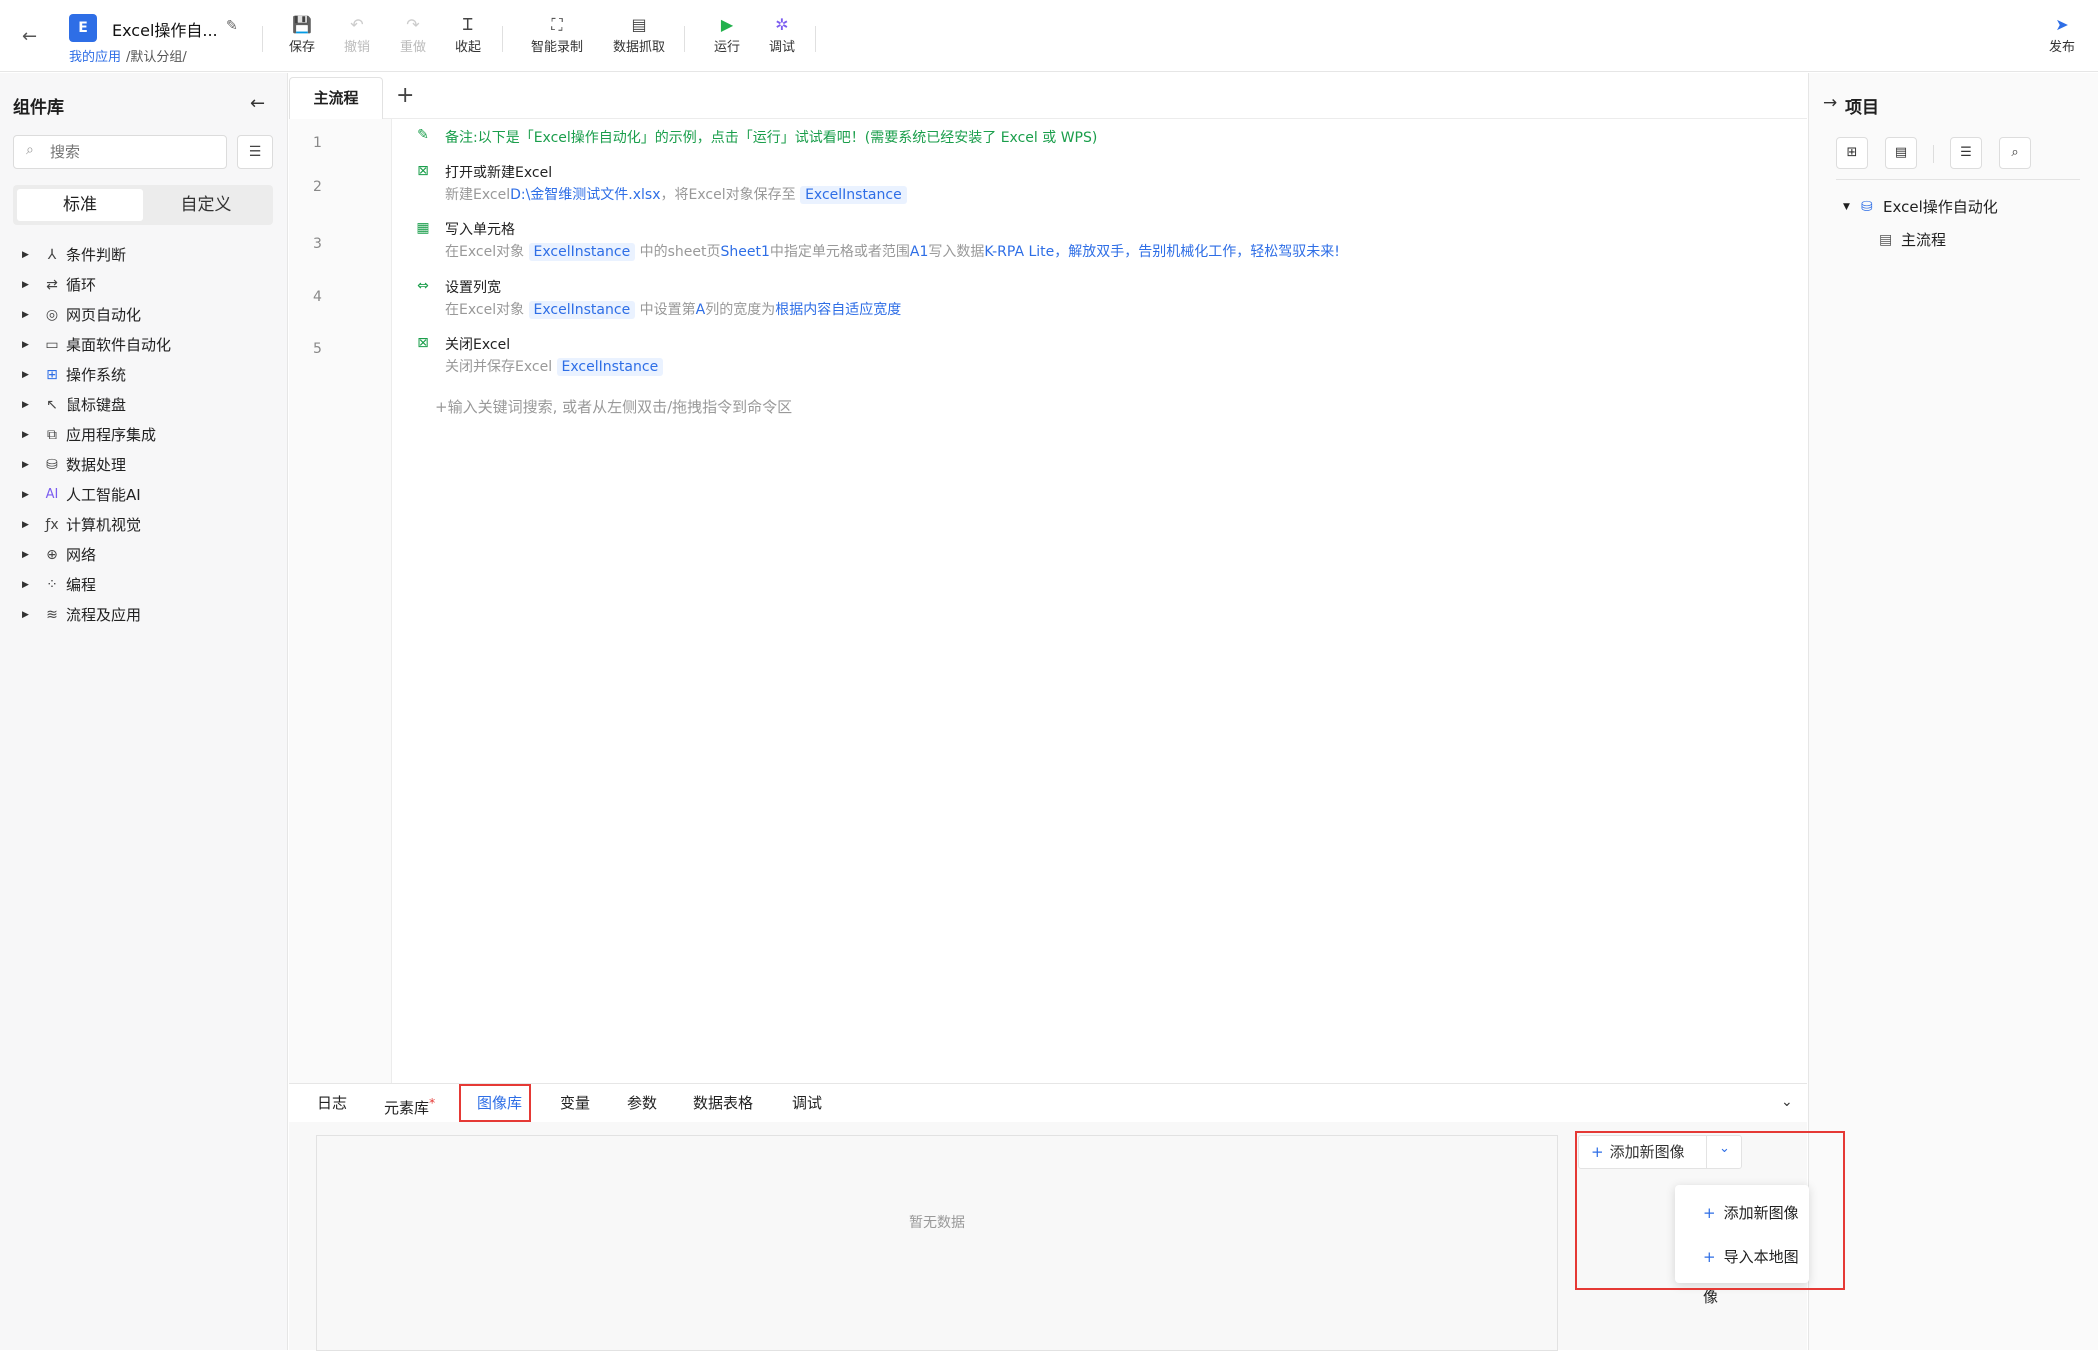  Describe the element at coordinates (302, 34) in the screenshot. I see `save-button: 💾 保存` at that location.